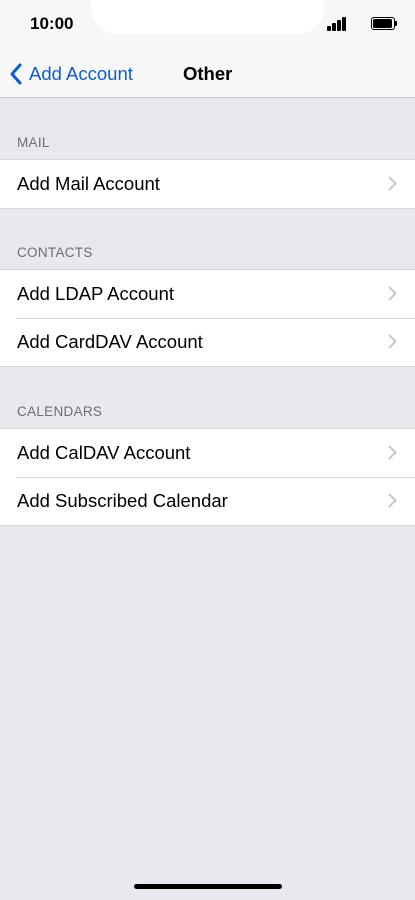  Describe the element at coordinates (384, 23) in the screenshot. I see `battery-icon` at that location.